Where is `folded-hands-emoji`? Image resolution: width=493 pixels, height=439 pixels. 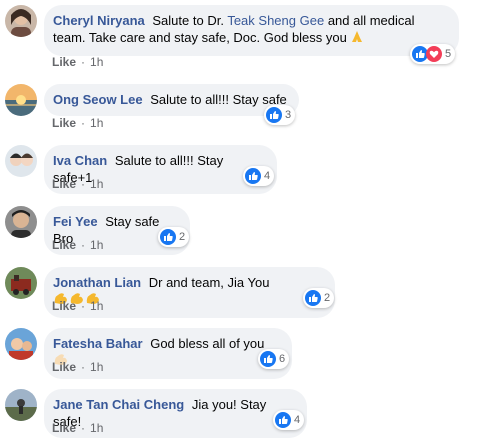
folded-hands-emoji is located at coordinates (357, 39).